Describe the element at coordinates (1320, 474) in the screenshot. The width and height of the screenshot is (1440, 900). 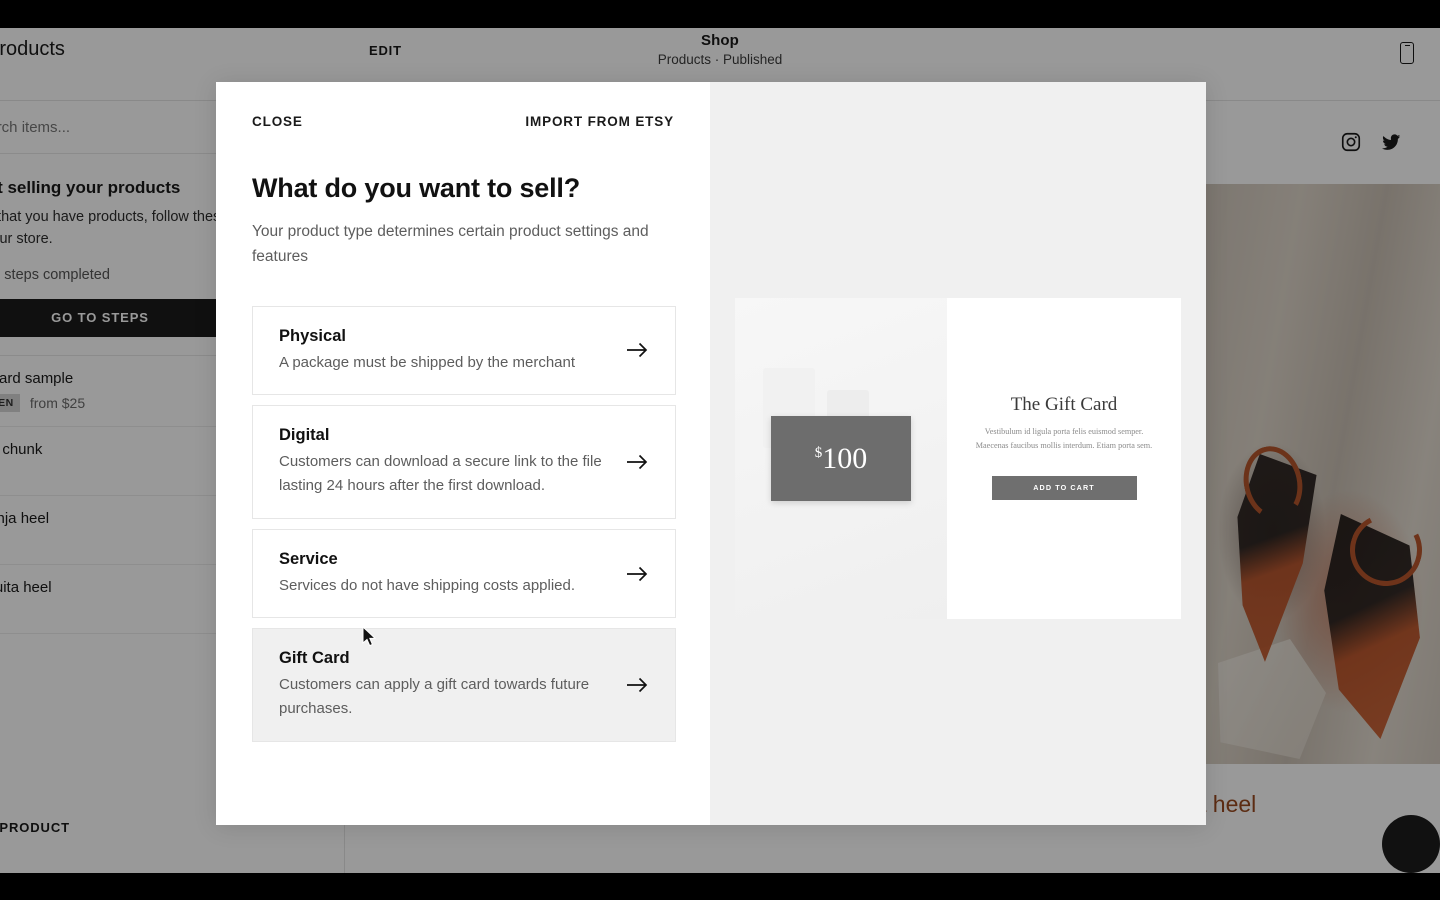
I see `hero-product-photo` at that location.